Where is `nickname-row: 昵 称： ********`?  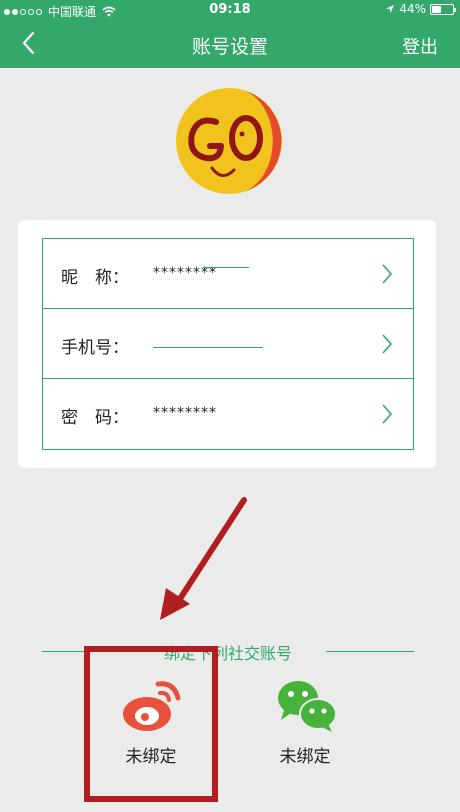
nickname-row: 昵 称： ******** is located at coordinates (228, 274).